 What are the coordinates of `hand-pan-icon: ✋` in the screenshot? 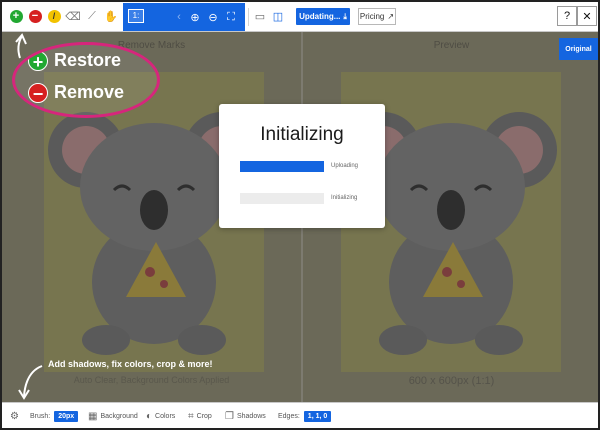 It's located at (111, 16).